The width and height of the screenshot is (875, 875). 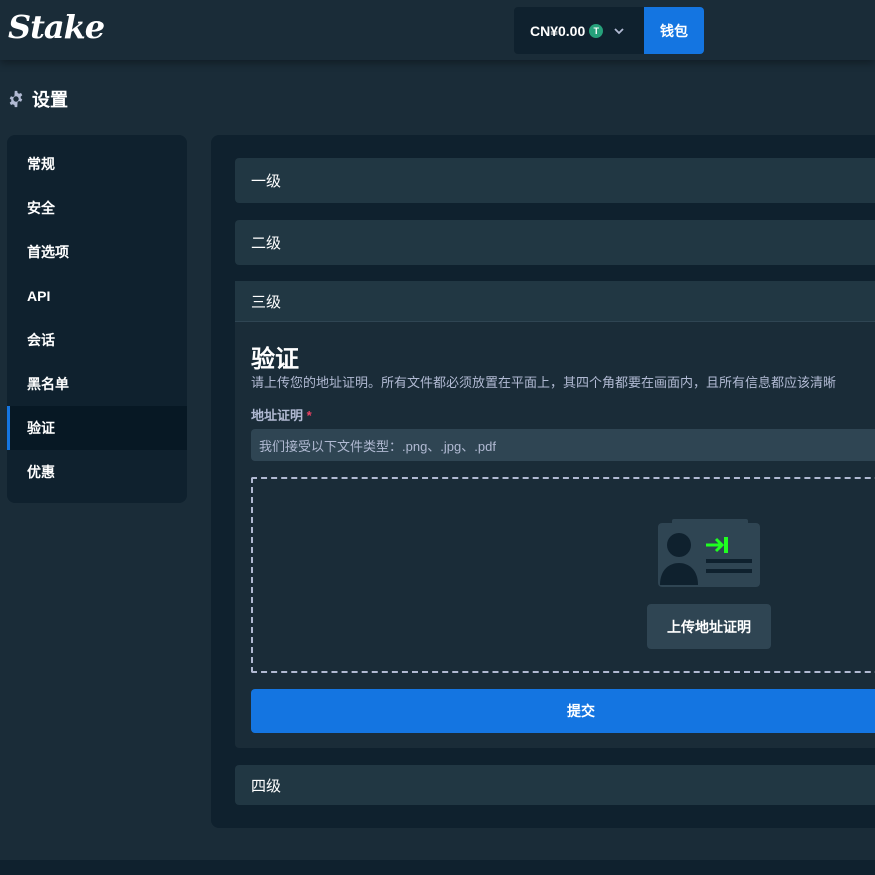 I want to click on level-2-section: 二级, so click(x=555, y=242).